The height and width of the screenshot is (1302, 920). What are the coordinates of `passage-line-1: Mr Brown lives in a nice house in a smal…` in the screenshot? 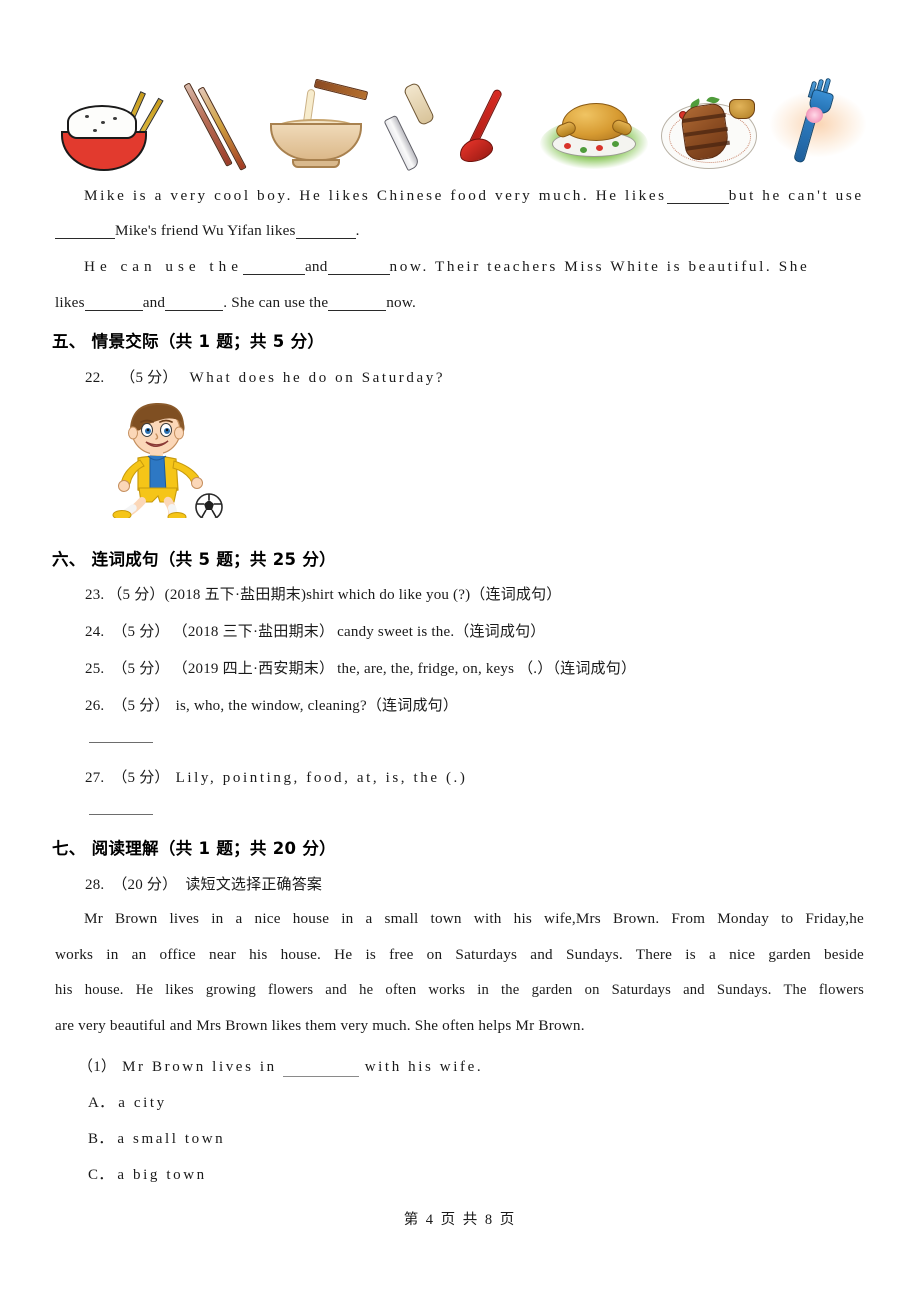 It's located at (474, 918).